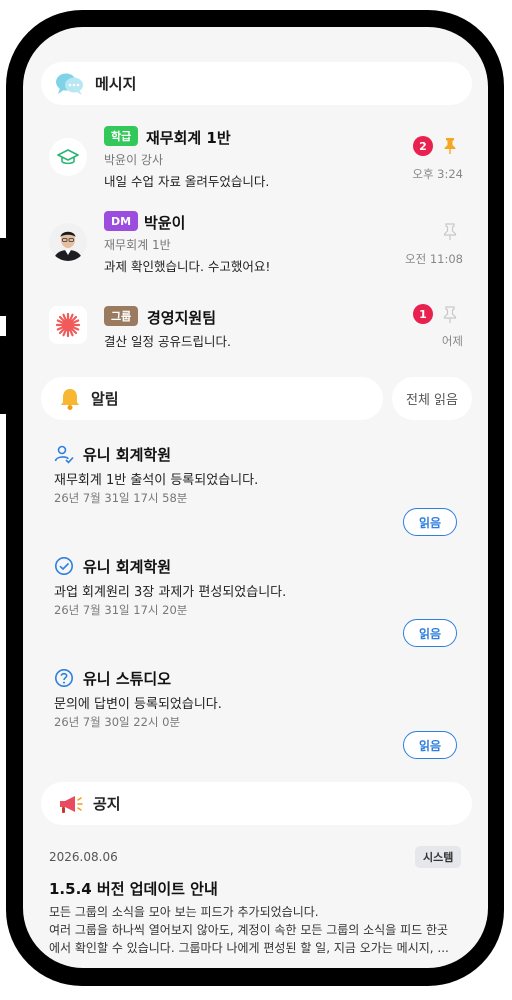 This screenshot has height=1000, width=512. What do you see at coordinates (165, 223) in the screenshot?
I see `message-title: 박윤이` at bounding box center [165, 223].